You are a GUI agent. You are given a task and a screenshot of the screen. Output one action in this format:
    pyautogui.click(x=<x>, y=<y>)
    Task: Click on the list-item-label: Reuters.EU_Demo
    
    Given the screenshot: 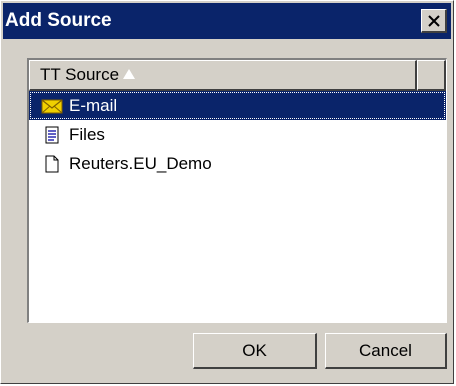 What is the action you would take?
    pyautogui.click(x=140, y=163)
    